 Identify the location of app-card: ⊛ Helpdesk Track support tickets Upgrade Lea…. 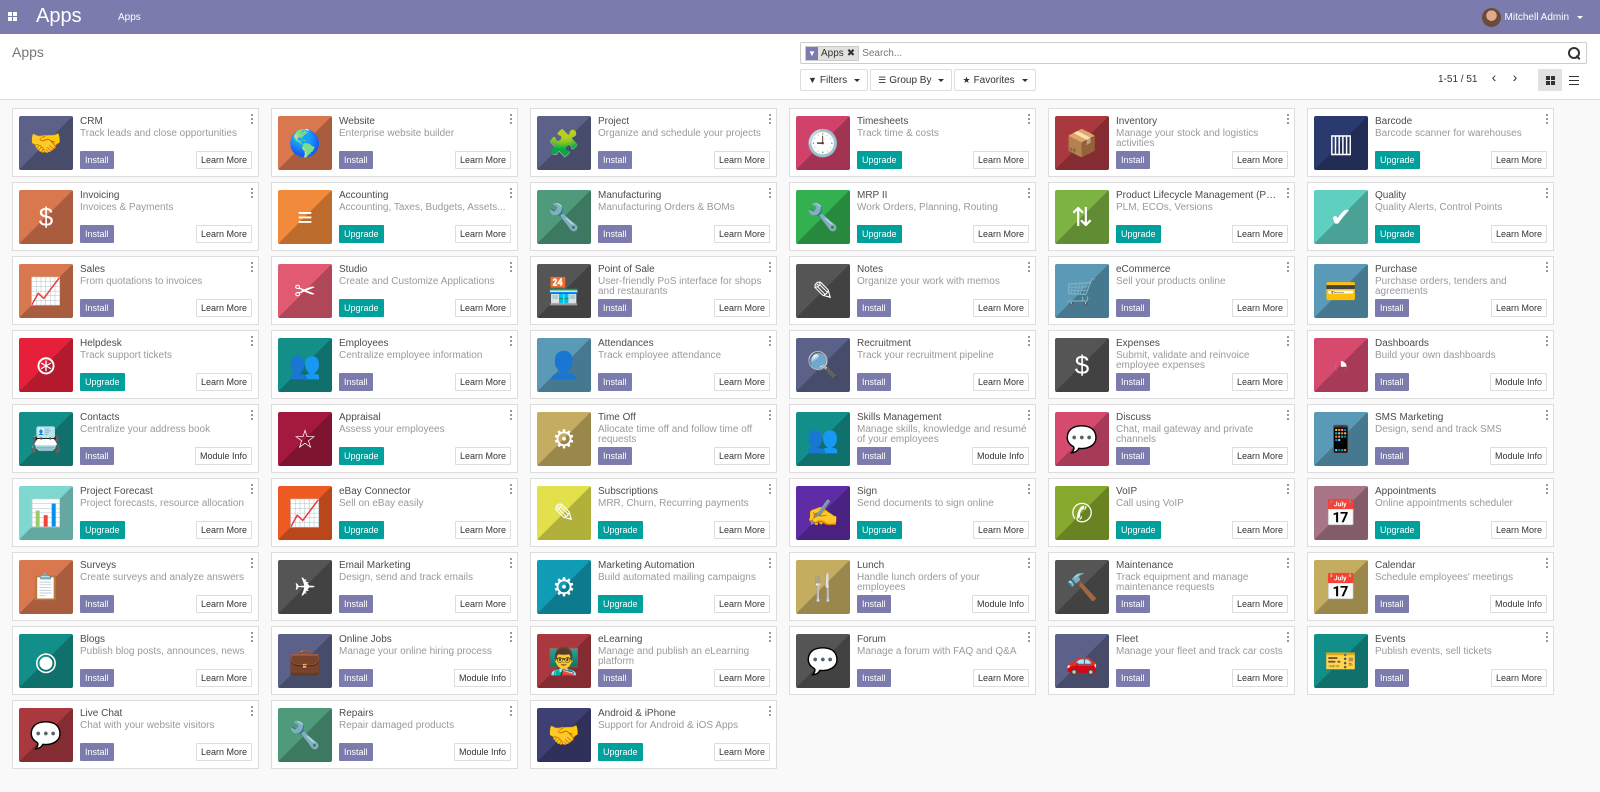
(135, 364).